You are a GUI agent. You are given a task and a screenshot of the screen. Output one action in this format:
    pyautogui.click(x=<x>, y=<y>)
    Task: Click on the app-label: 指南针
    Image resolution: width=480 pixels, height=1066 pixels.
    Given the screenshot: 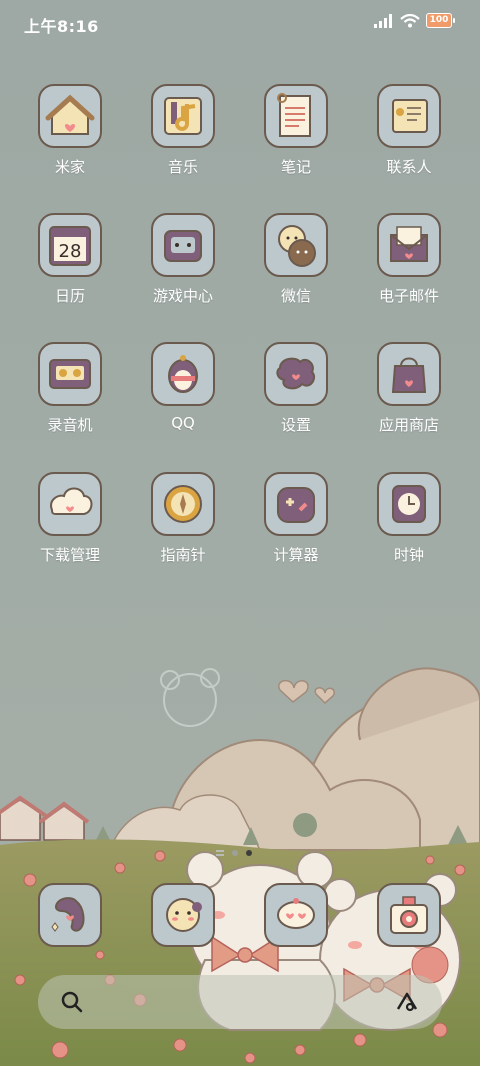 What is the action you would take?
    pyautogui.click(x=183, y=555)
    